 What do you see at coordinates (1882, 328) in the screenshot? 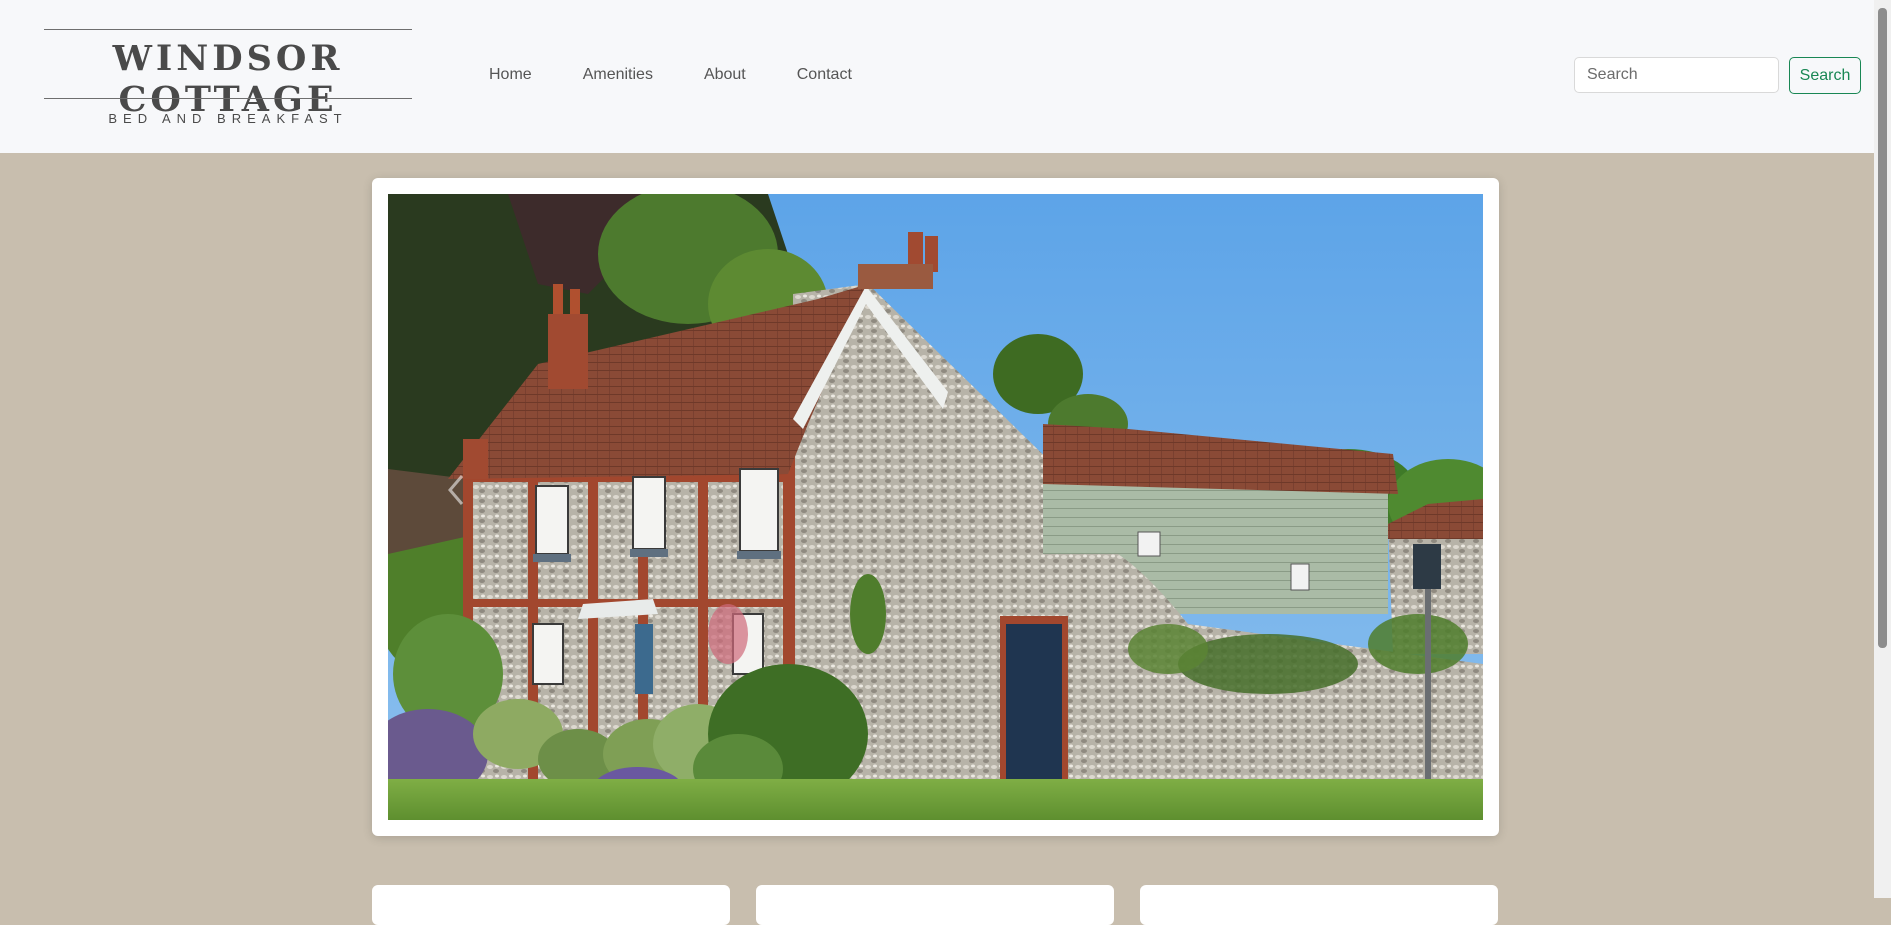
I see `scrollbar-thumb` at bounding box center [1882, 328].